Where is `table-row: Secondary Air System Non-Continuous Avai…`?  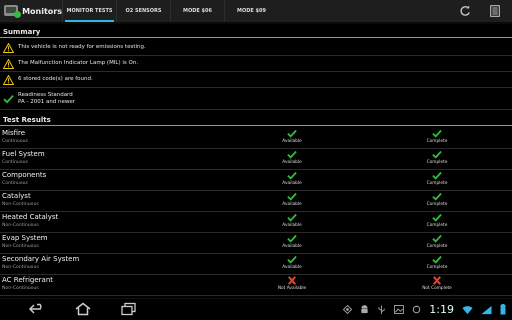 table-row: Secondary Air System Non-Continuous Avai… is located at coordinates (256, 264).